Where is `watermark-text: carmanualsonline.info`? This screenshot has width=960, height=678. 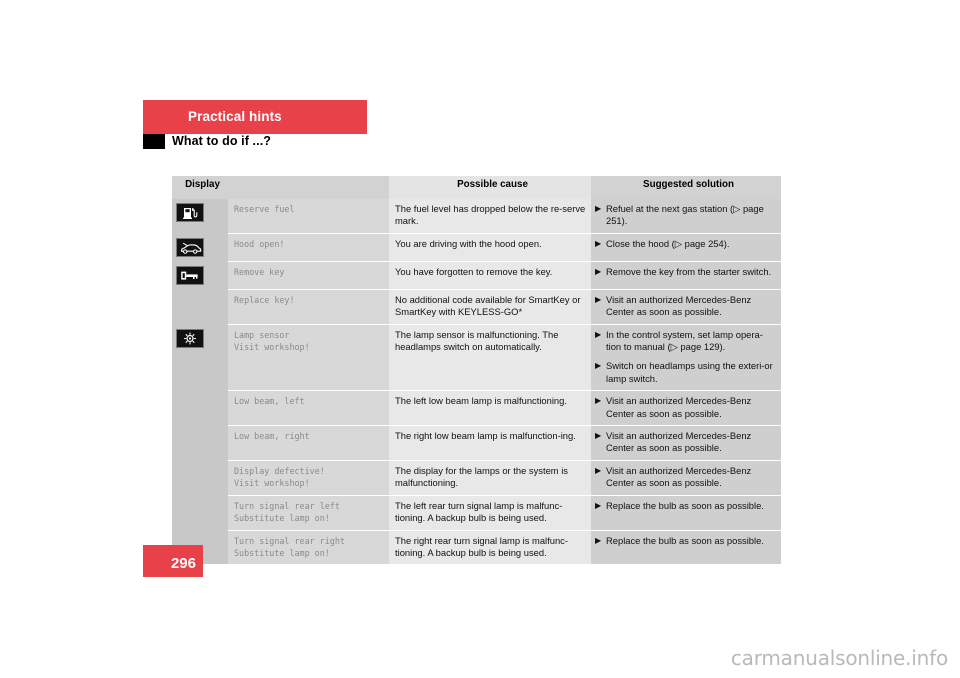
watermark-text: carmanualsonline.info is located at coordinates (839, 658).